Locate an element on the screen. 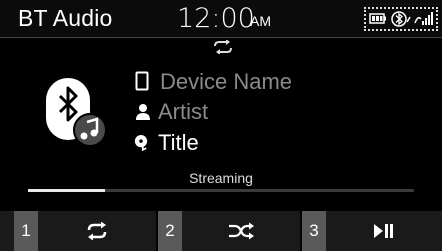 The image size is (442, 251). bluetooth-connected-icon is located at coordinates (401, 19).